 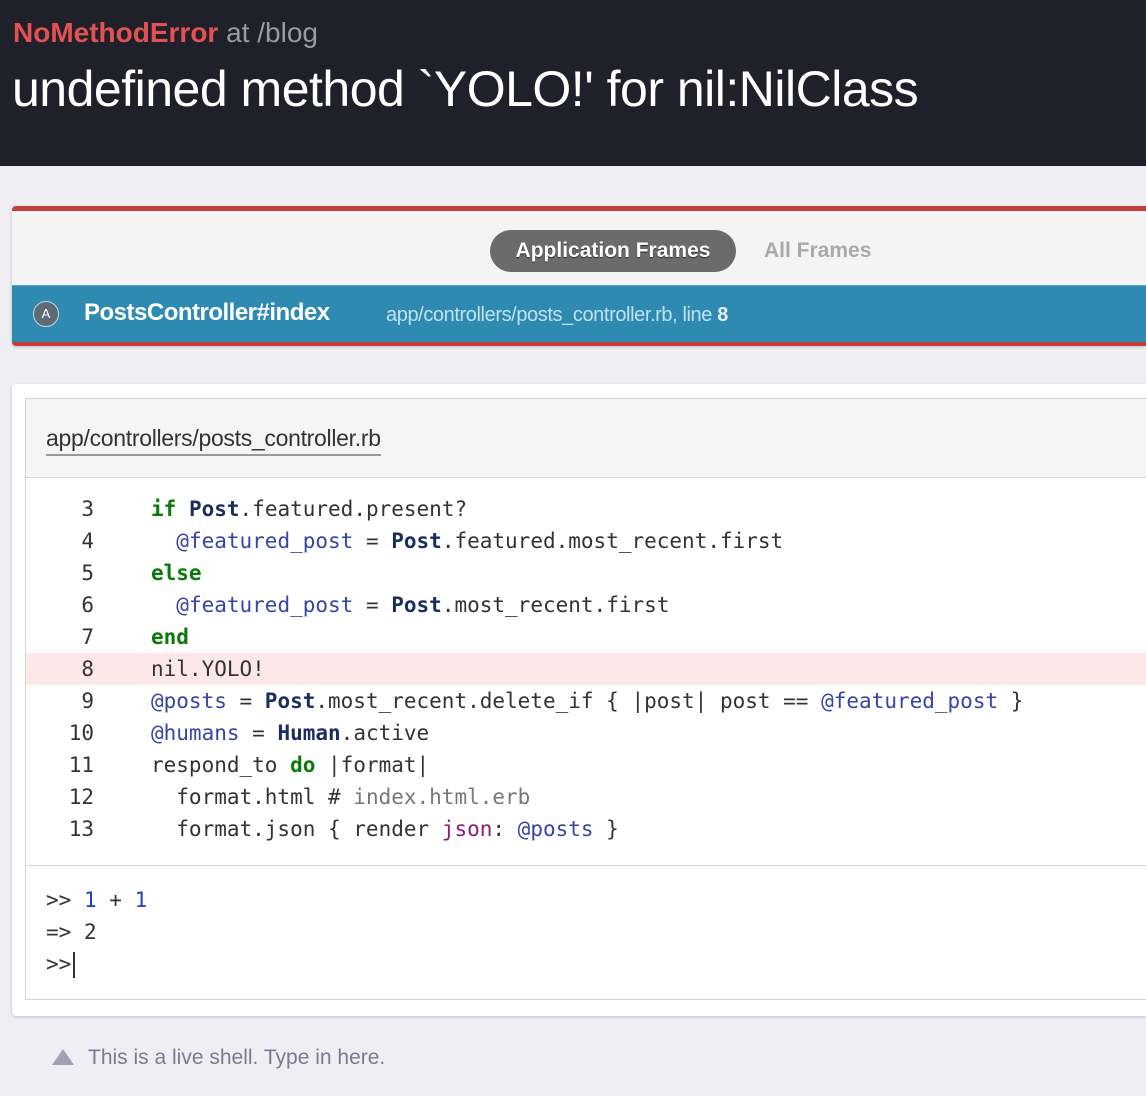 I want to click on code-line: 10 @humans = Human.active, so click(x=586, y=733).